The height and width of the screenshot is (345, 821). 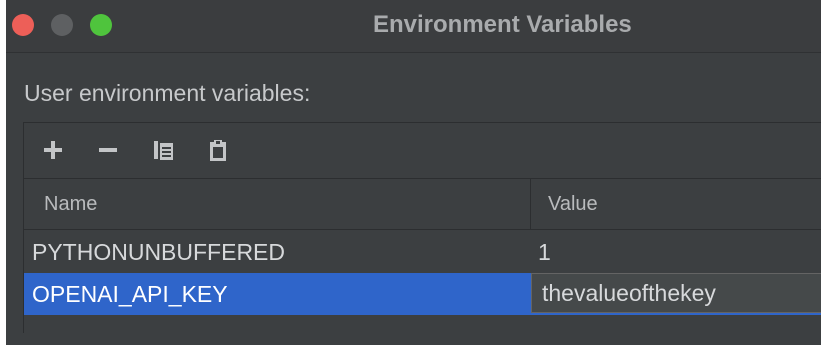 I want to click on table-row: PYTHONUNBUFFERED 1, so click(x=422, y=252).